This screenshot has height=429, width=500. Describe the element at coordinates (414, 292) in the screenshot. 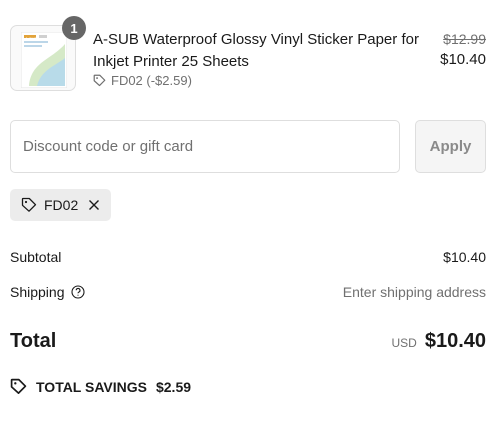

I see `shipping-value: Enter shipping address` at that location.